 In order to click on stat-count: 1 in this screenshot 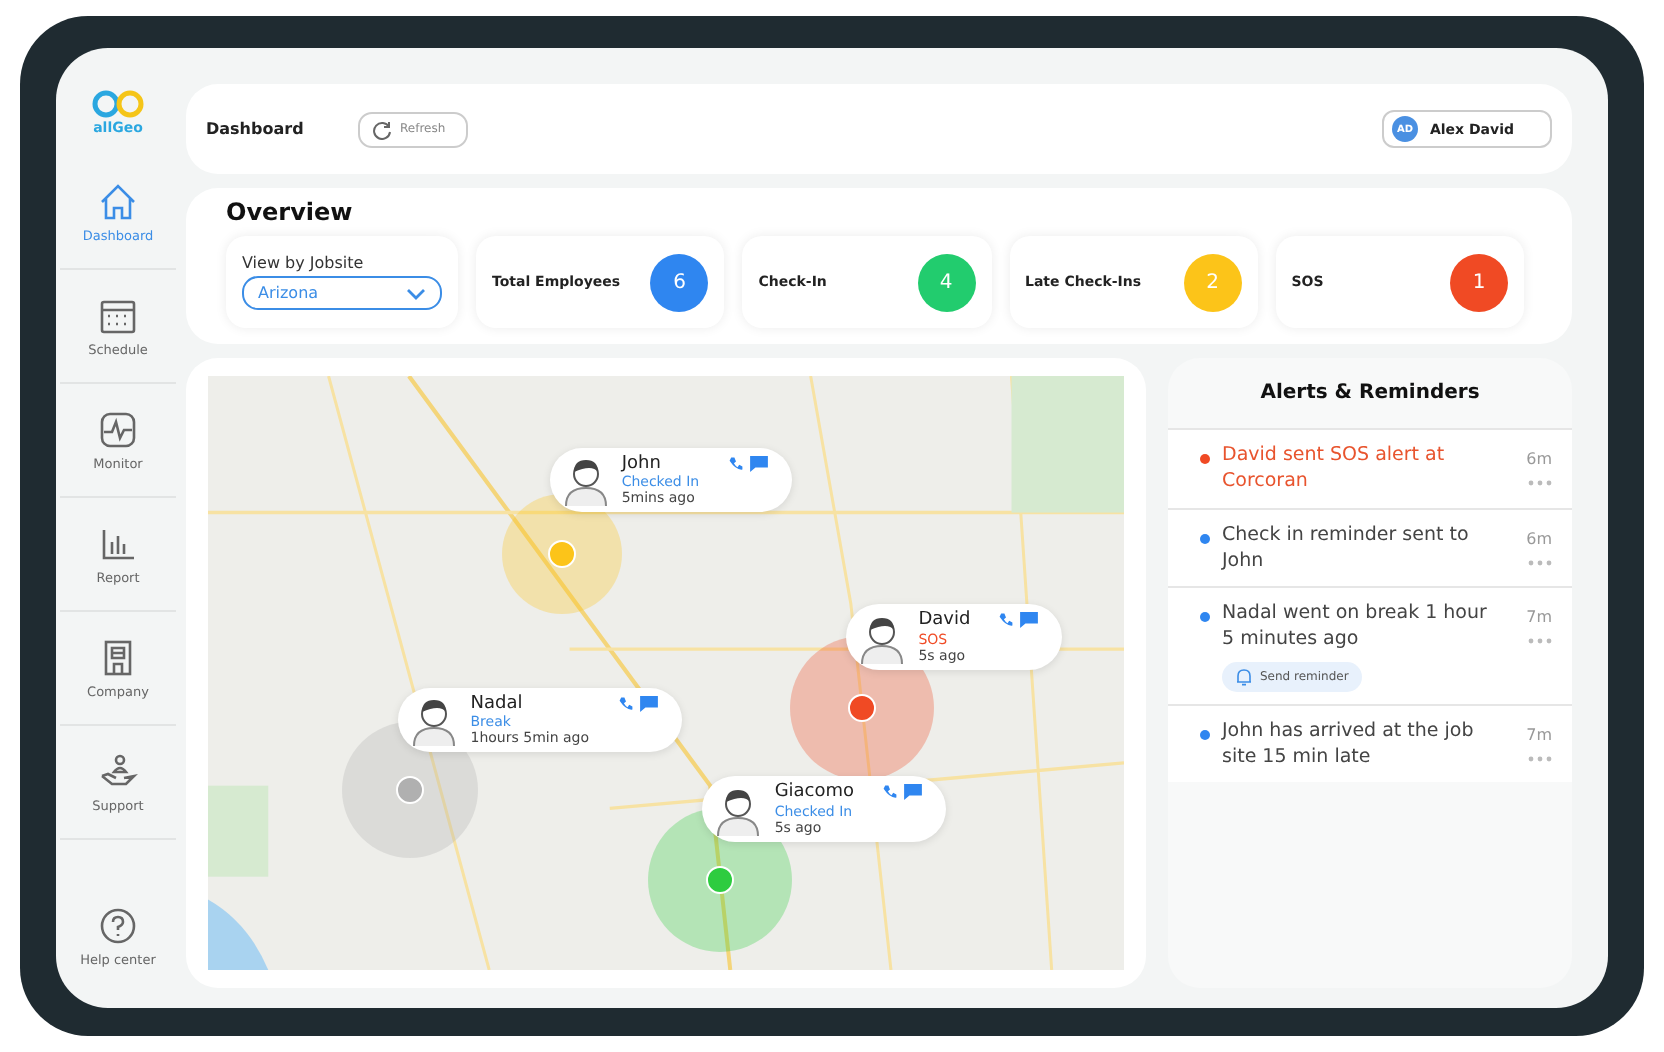, I will do `click(1479, 282)`.